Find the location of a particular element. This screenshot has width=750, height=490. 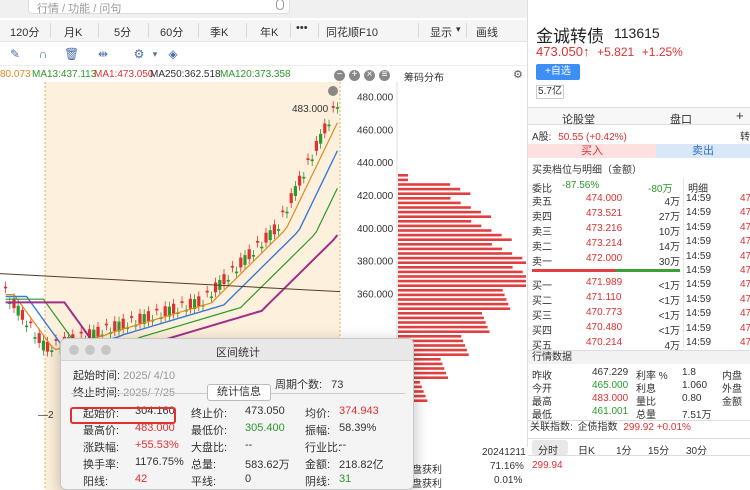

close-indicator-icon: × is located at coordinates (369, 75).